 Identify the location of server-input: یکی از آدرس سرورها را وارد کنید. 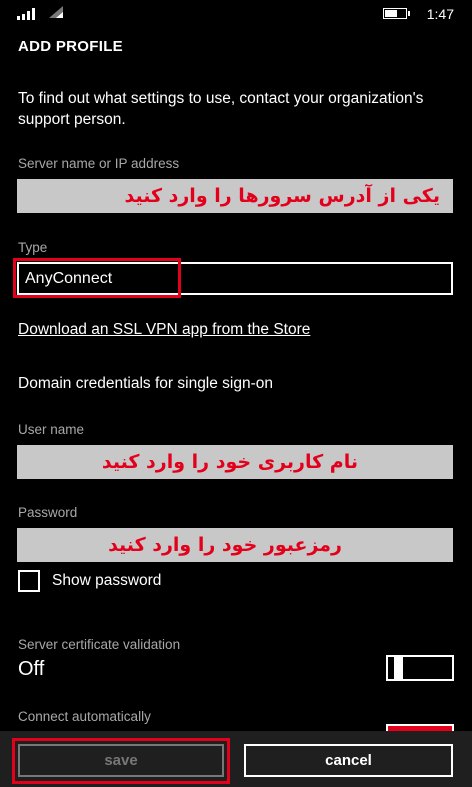
(235, 196).